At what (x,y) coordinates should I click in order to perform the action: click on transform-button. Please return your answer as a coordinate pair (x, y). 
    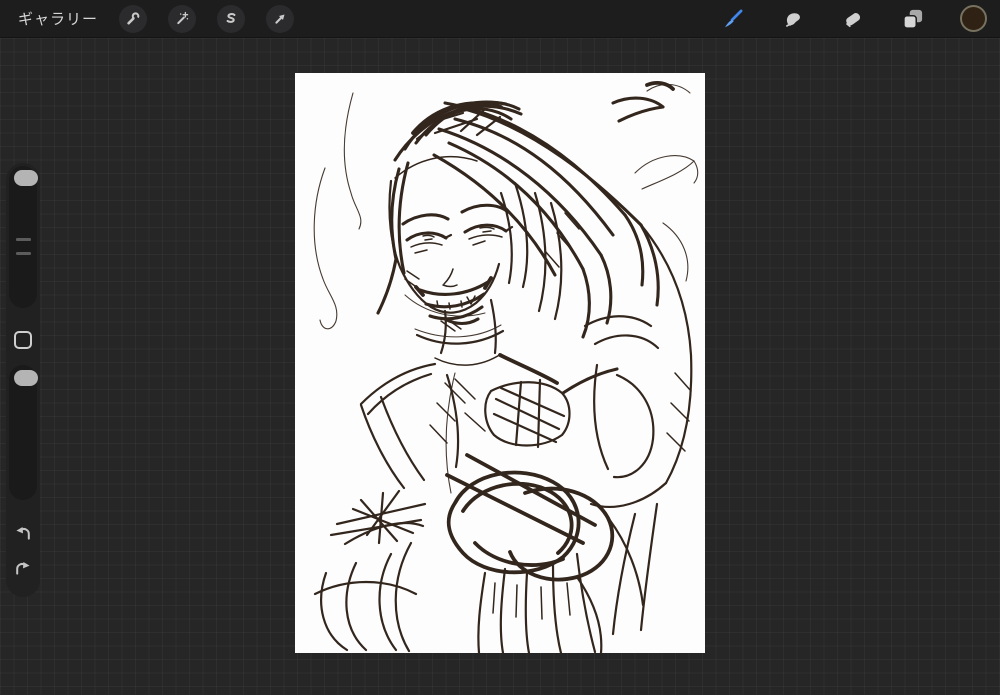
    Looking at the image, I should click on (280, 18).